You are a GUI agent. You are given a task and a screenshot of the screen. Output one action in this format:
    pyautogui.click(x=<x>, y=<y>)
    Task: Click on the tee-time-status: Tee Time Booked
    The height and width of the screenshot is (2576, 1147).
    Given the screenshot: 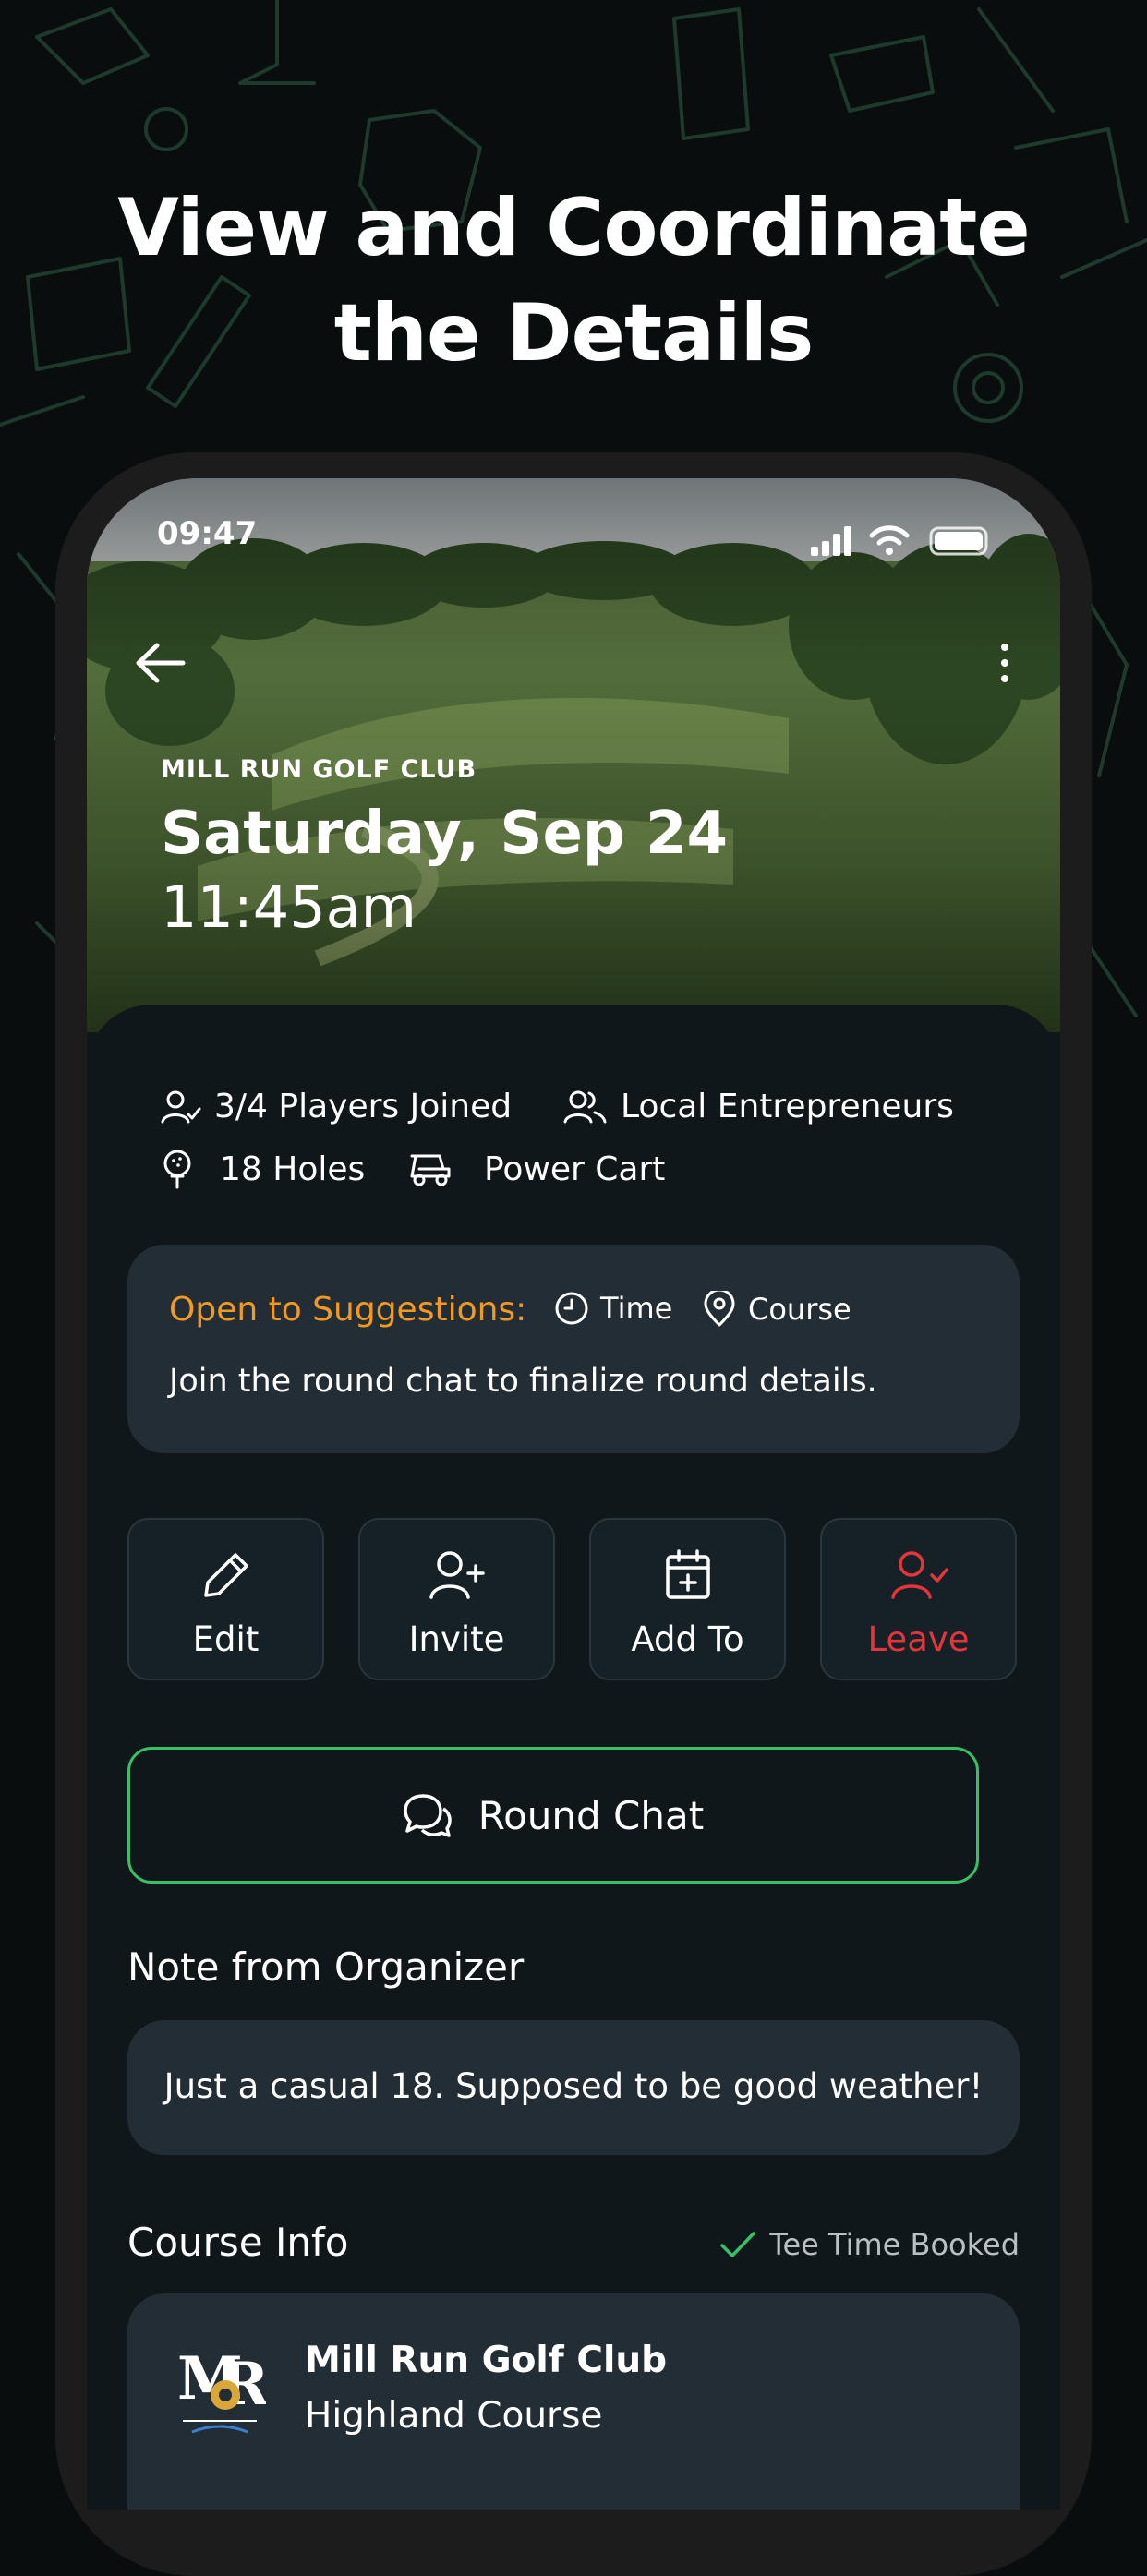 What is the action you would take?
    pyautogui.click(x=869, y=2244)
    